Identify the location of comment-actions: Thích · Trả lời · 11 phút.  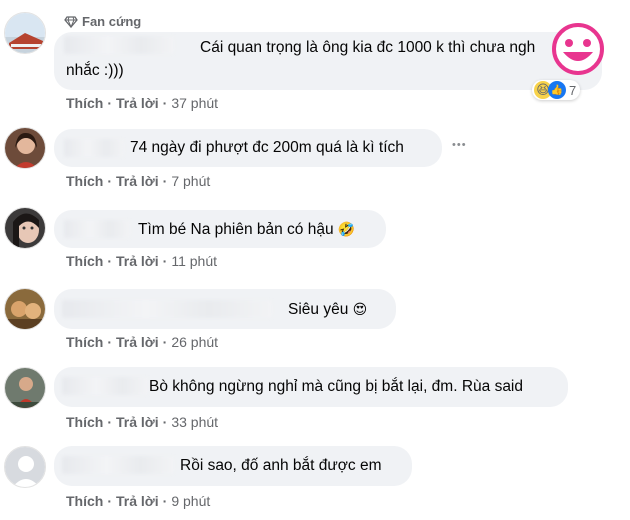
(141, 261).